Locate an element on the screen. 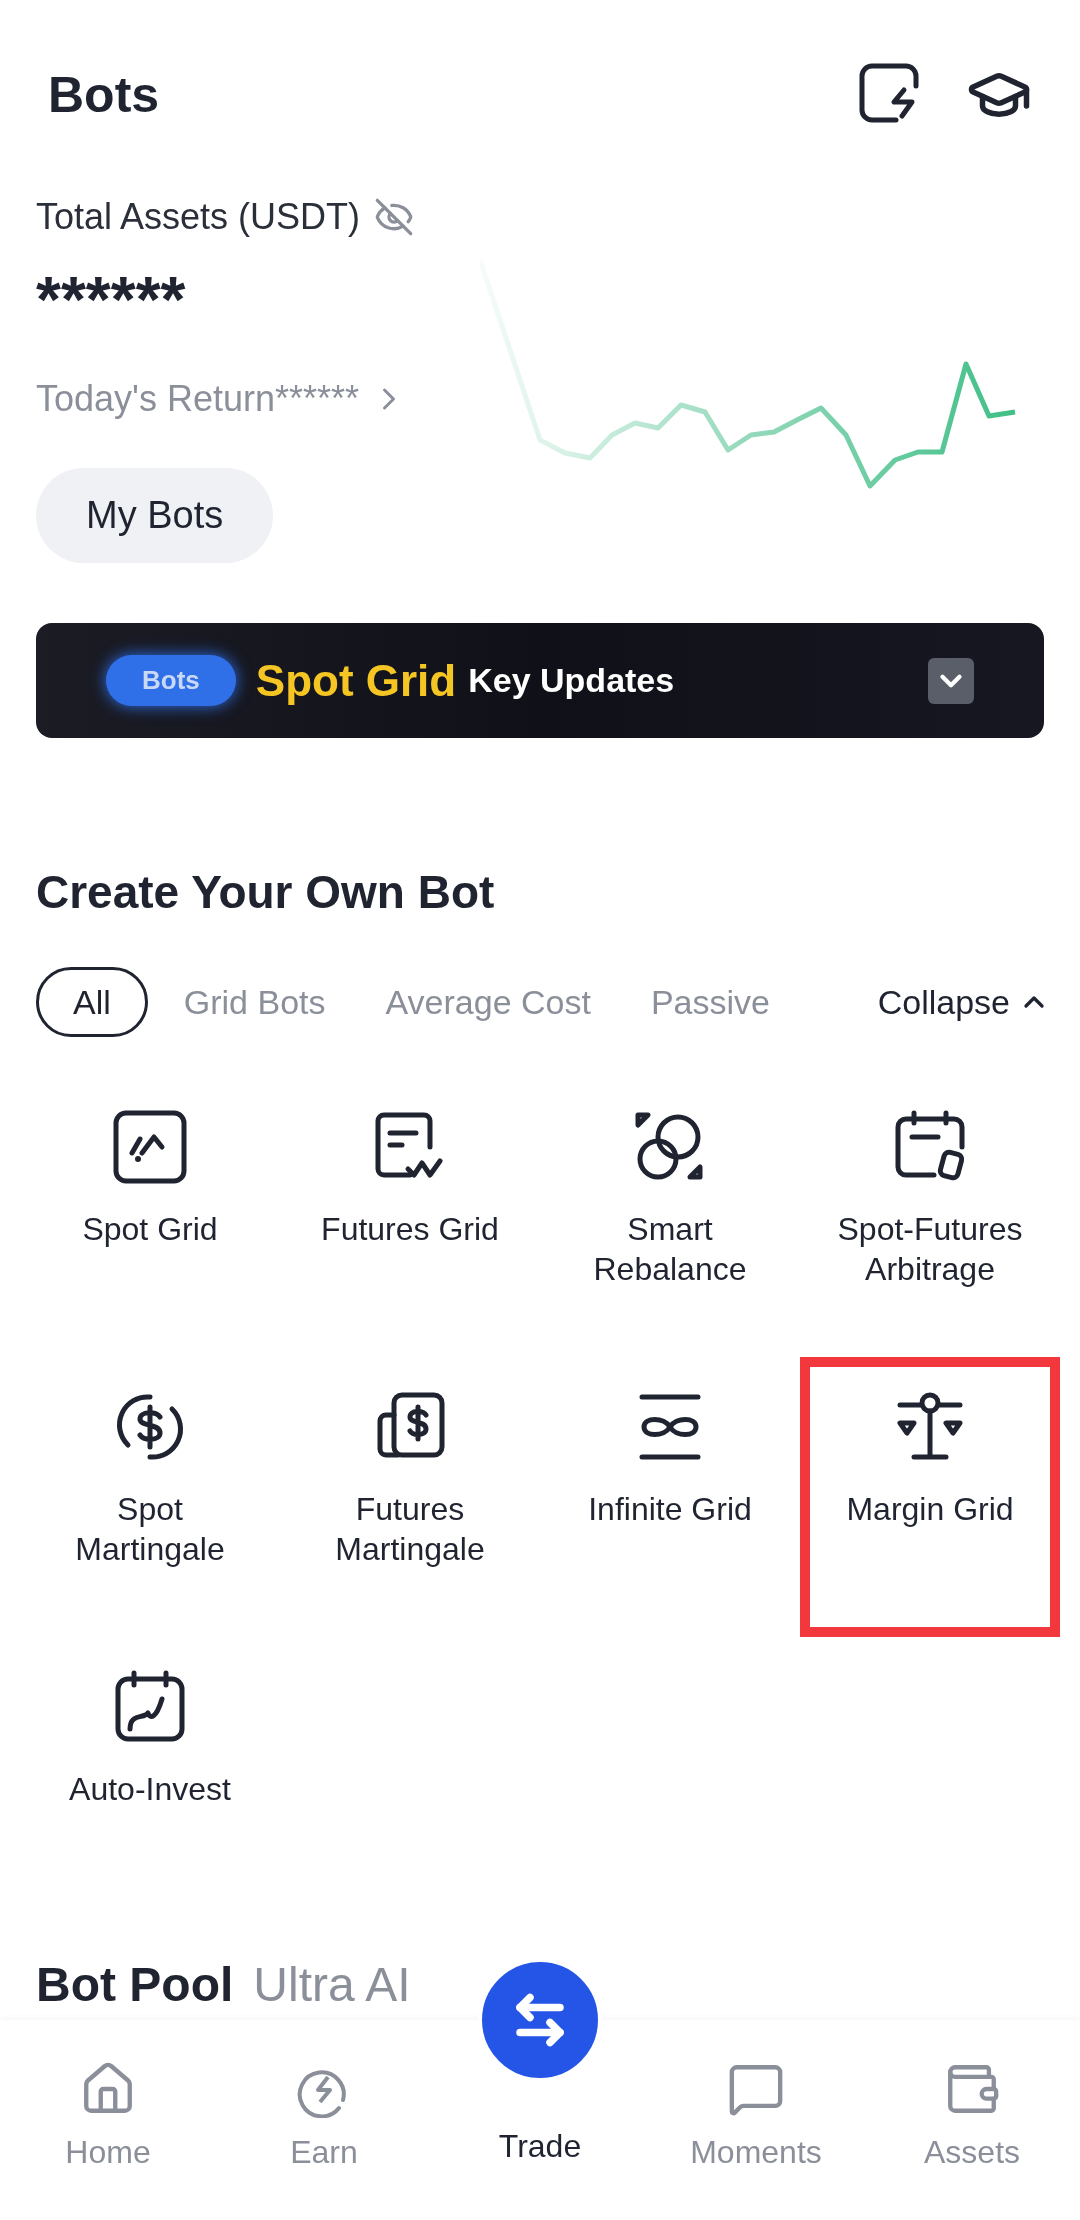 The image size is (1080, 2220). announcement-banner: Bots Spot Grid Key Updates is located at coordinates (540, 680).